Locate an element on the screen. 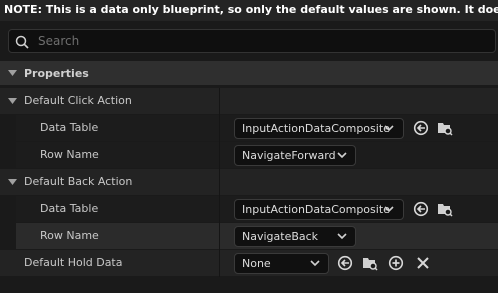  click-data-table-label: Data Table is located at coordinates (69, 127).